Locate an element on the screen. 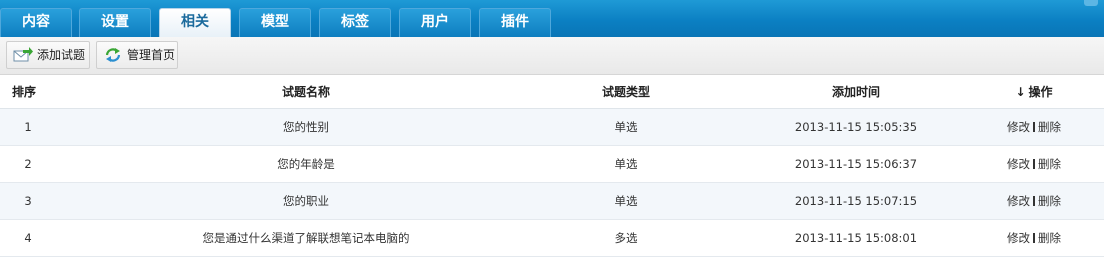 The height and width of the screenshot is (260, 1104). tab-model: 模型 is located at coordinates (275, 22).